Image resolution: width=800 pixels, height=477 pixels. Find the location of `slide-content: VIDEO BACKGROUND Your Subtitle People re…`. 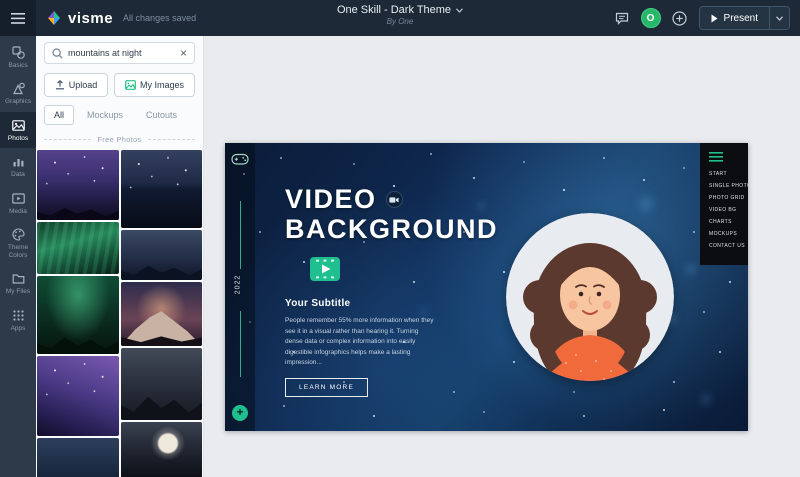

slide-content: VIDEO BACKGROUND Your Subtitle People re… is located at coordinates (397, 291).